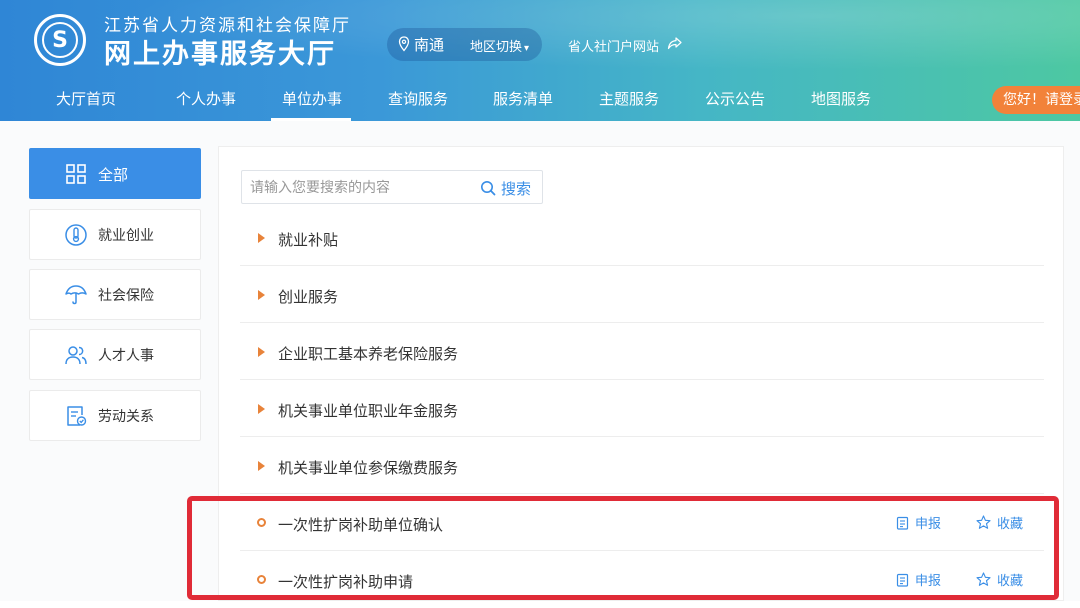  What do you see at coordinates (418, 98) in the screenshot?
I see `nav-item-query: 查询服务` at bounding box center [418, 98].